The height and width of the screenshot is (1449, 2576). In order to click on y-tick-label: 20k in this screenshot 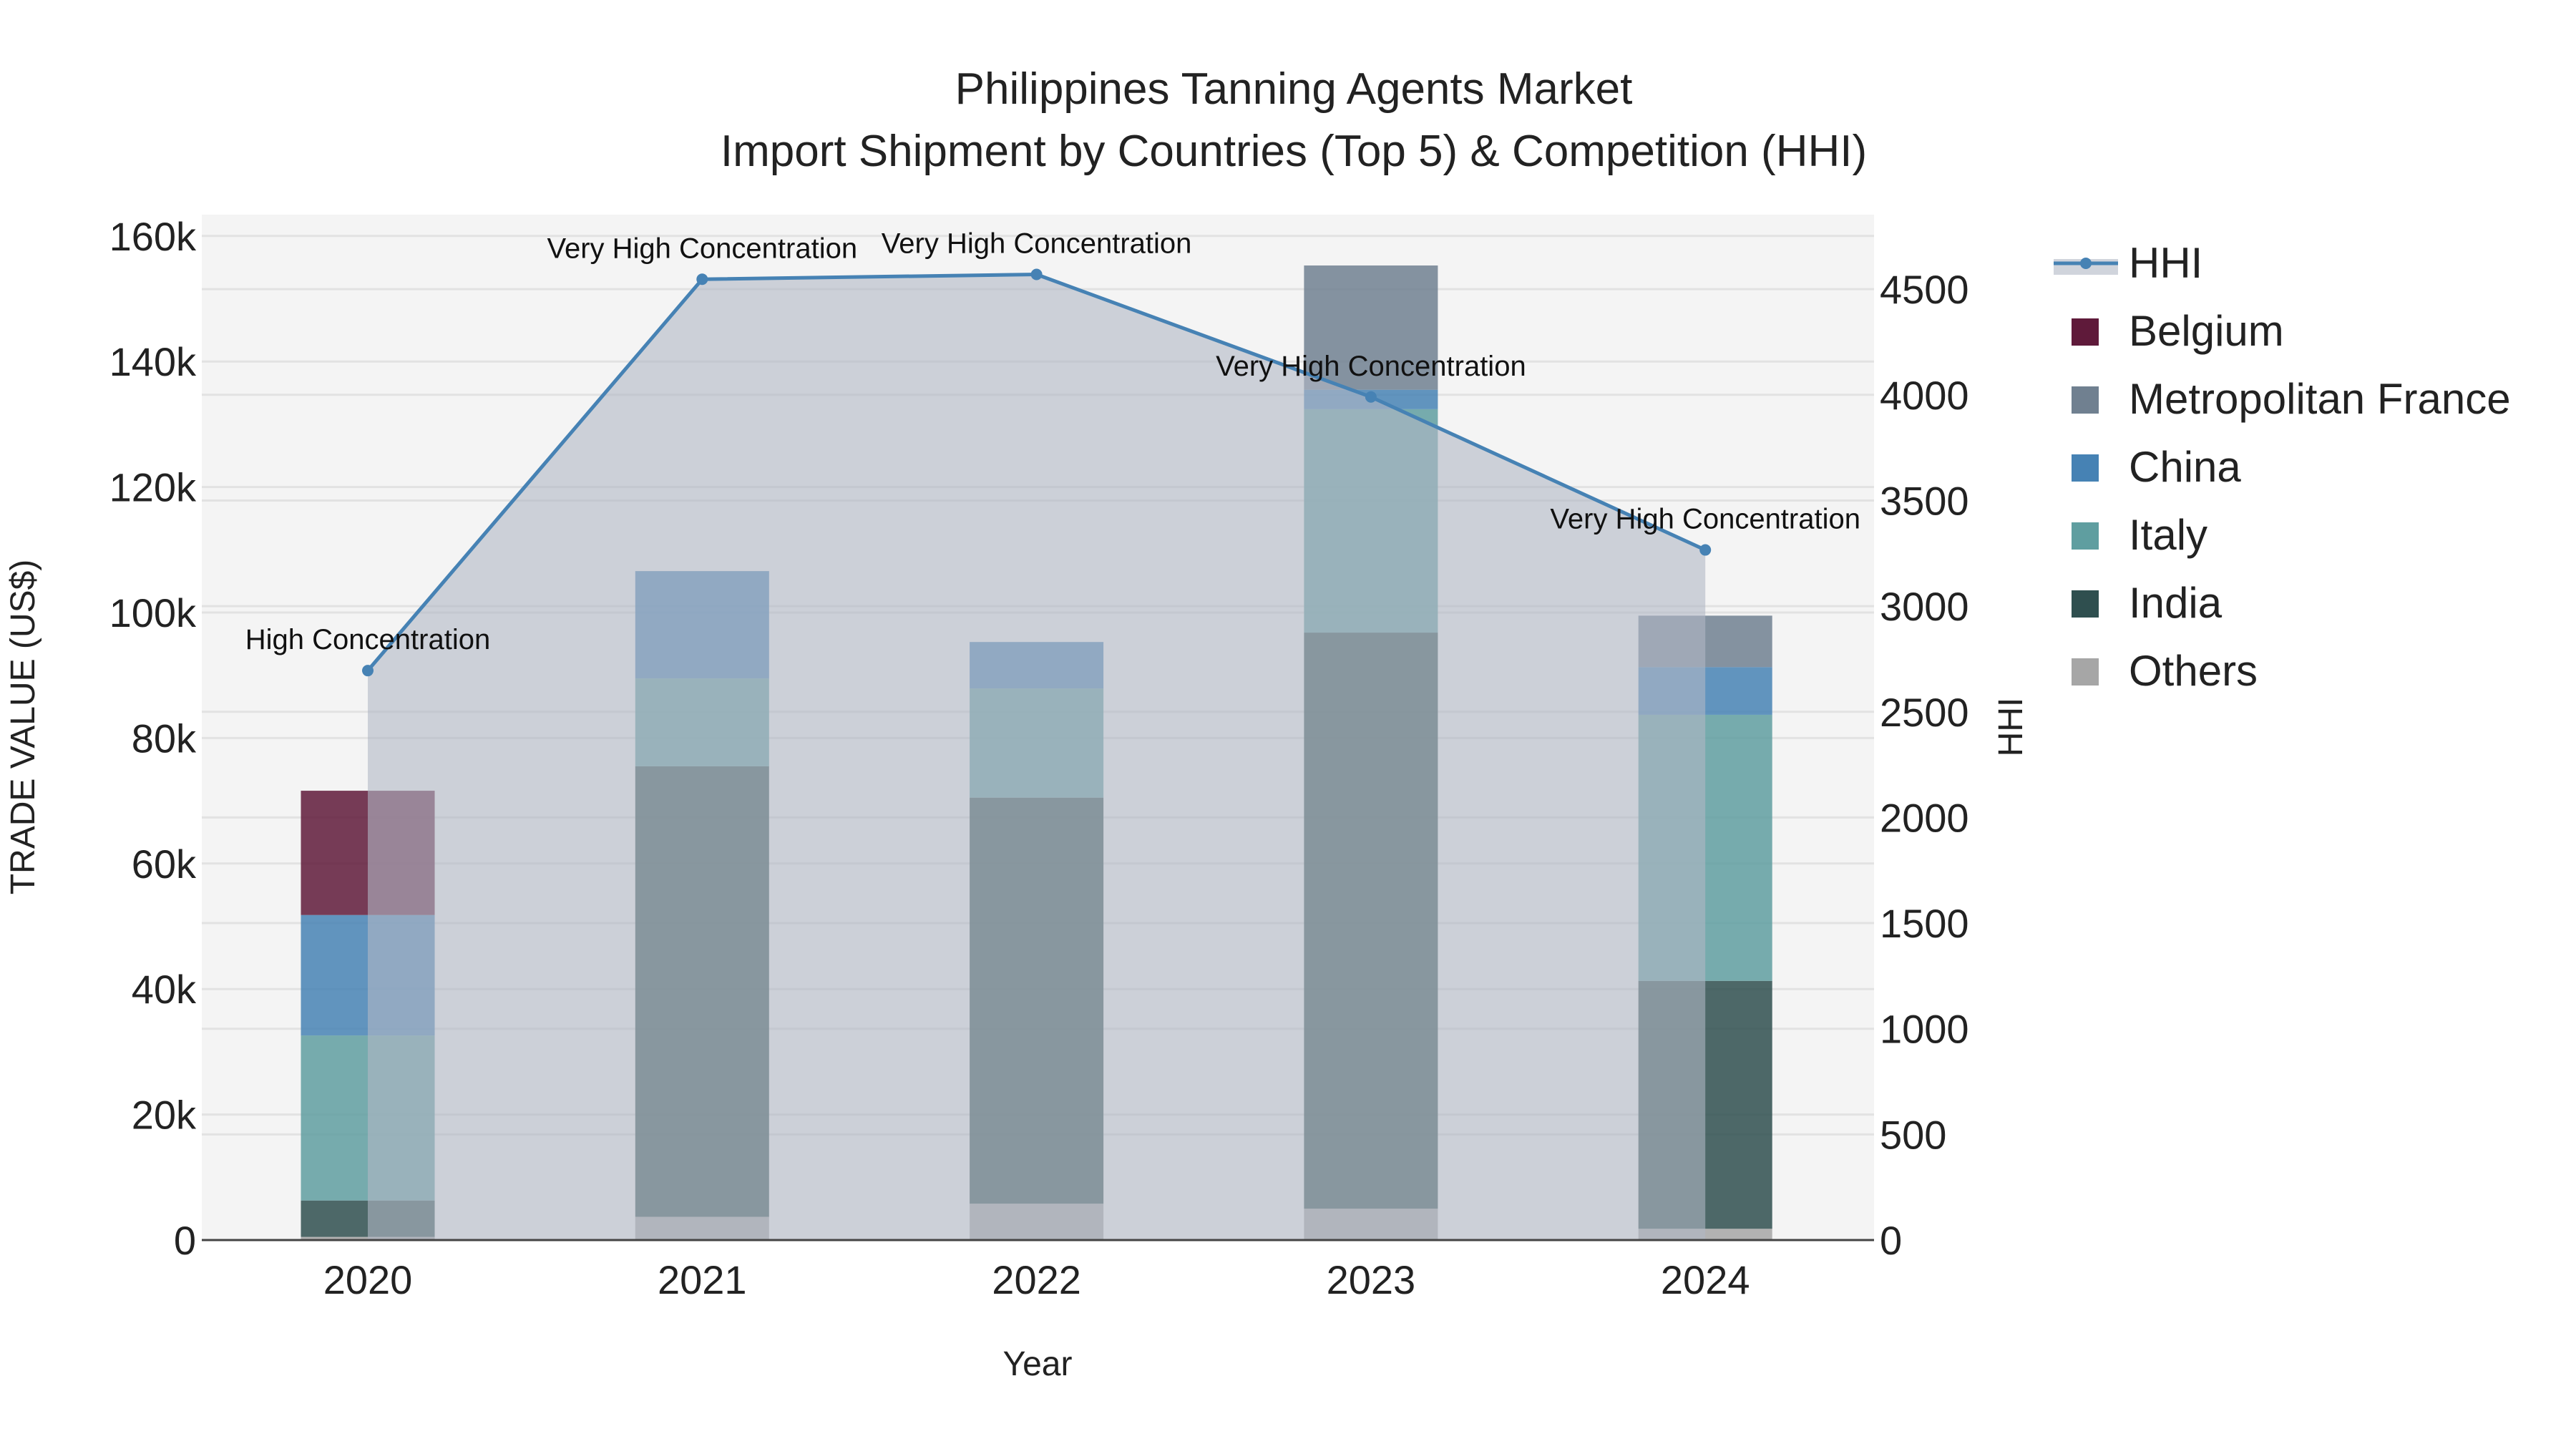, I will do `click(164, 1115)`.